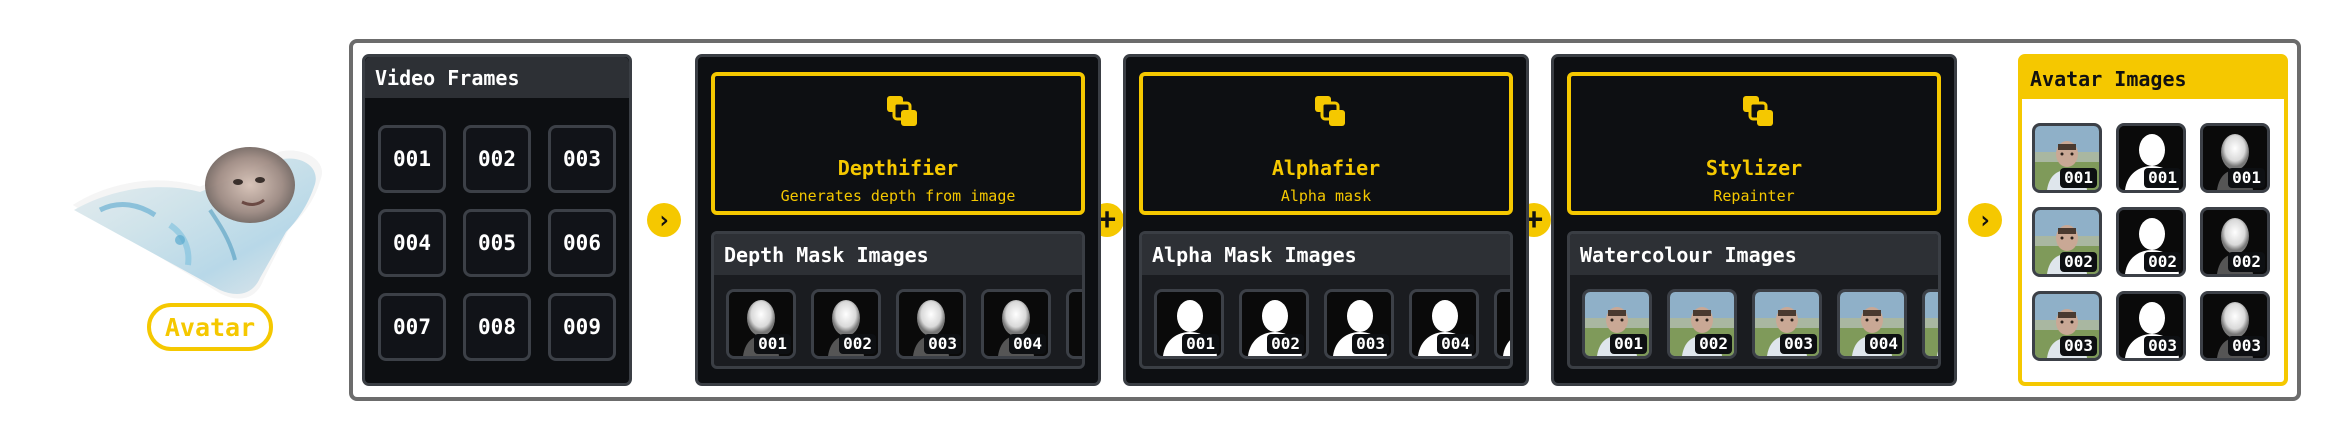 Image resolution: width=2348 pixels, height=440 pixels. I want to click on avatar-label: Avatar, so click(210, 327).